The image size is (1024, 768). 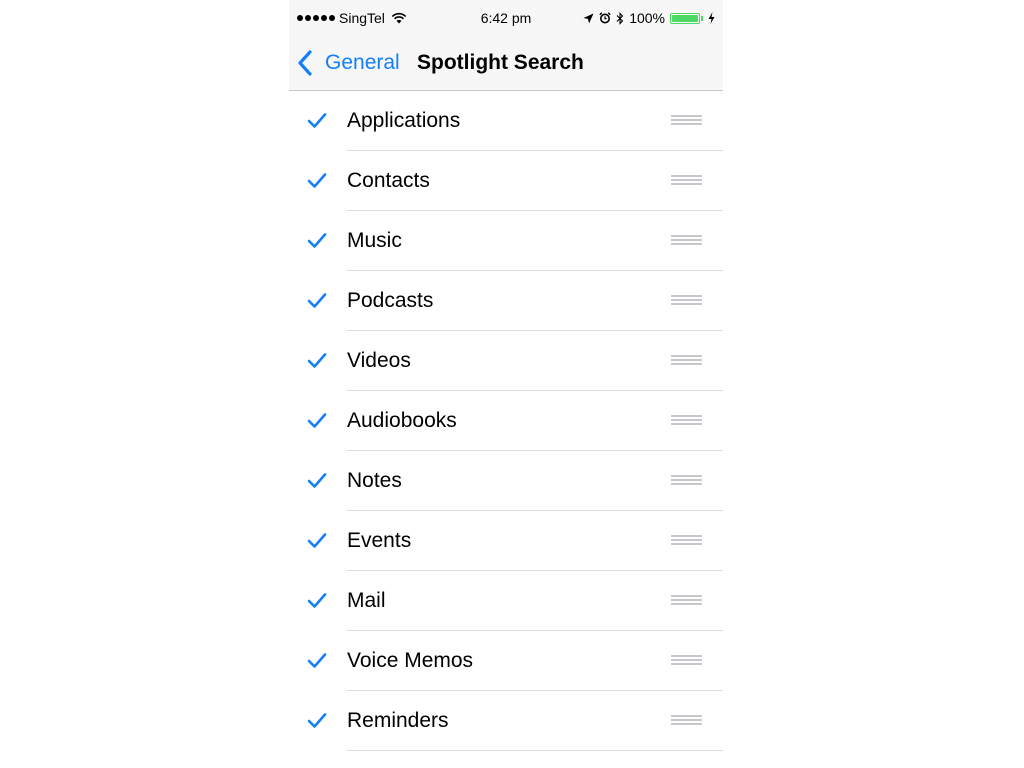 What do you see at coordinates (398, 720) in the screenshot?
I see `list-item-label: Reminders` at bounding box center [398, 720].